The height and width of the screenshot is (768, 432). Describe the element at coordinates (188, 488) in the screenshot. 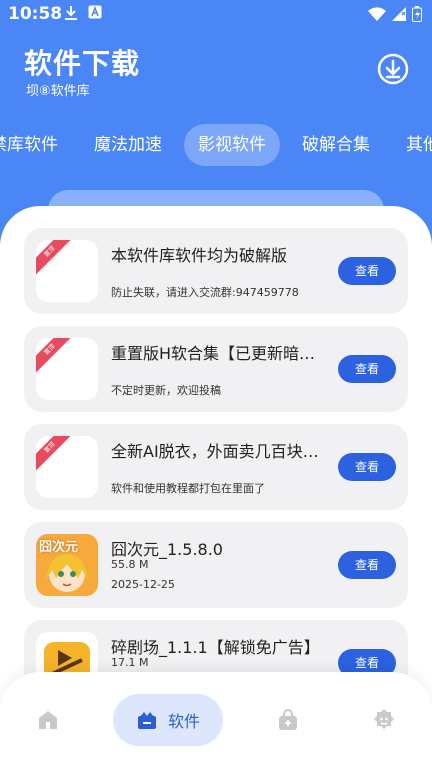

I see `item-desc: 软件和使用教程都打包在里面了` at that location.